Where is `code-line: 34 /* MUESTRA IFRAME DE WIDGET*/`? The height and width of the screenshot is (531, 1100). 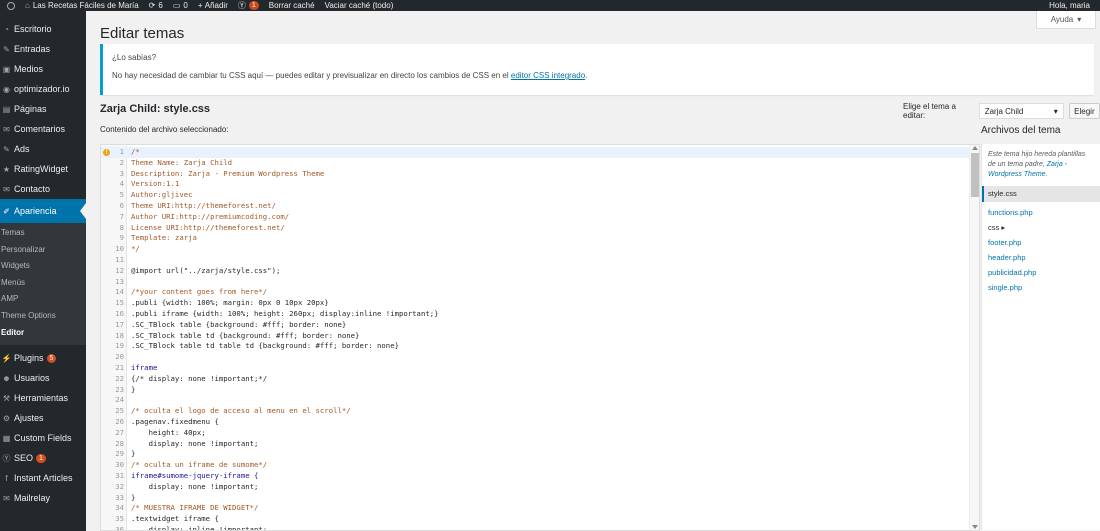
code-line: 34 /* MUESTRA IFRAME DE WIDGET*/ is located at coordinates (535, 508).